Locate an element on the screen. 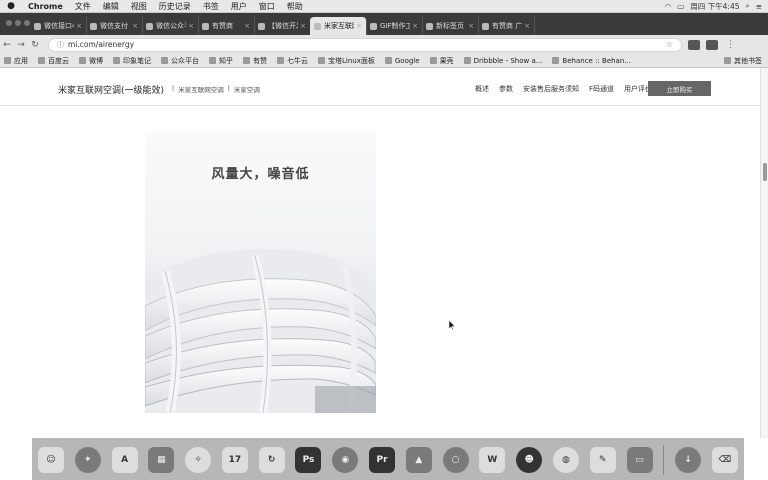  menu-window: 窗口 is located at coordinates (267, 6).